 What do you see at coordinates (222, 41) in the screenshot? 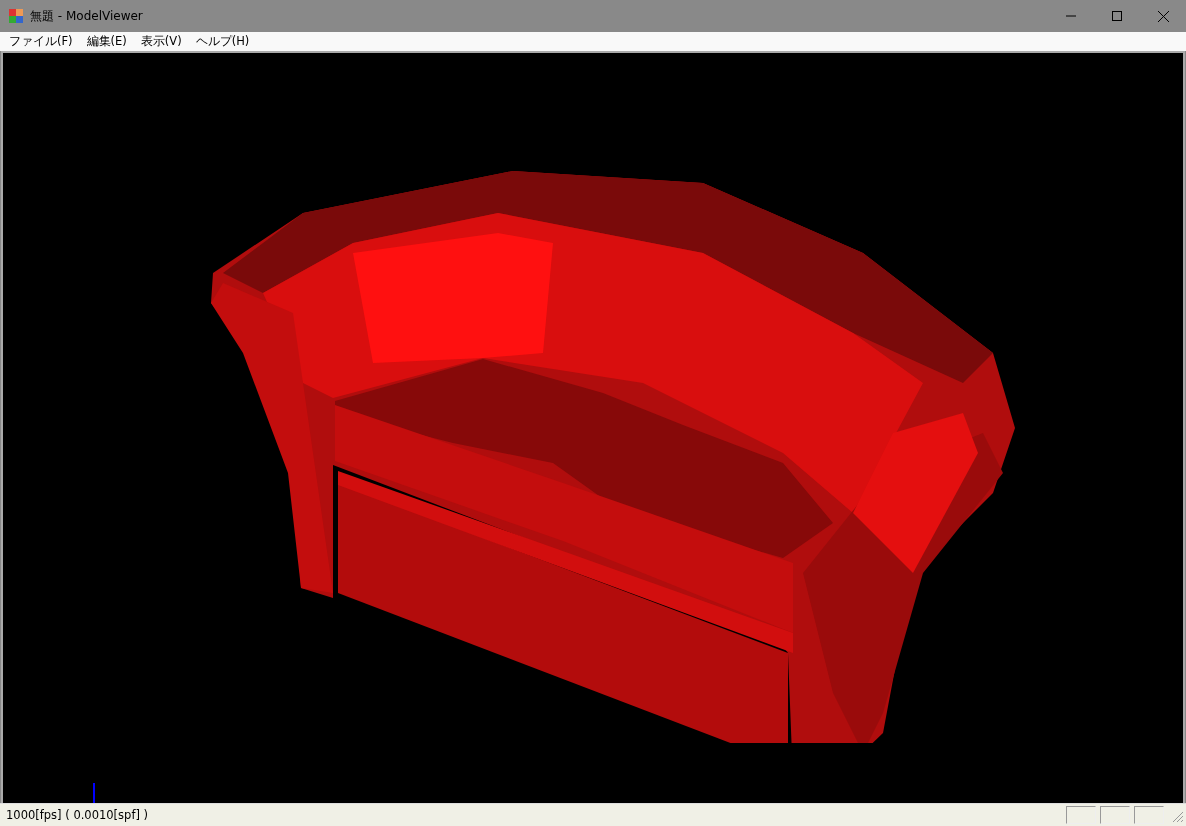
I see `menu-item: ヘルプ(H)` at bounding box center [222, 41].